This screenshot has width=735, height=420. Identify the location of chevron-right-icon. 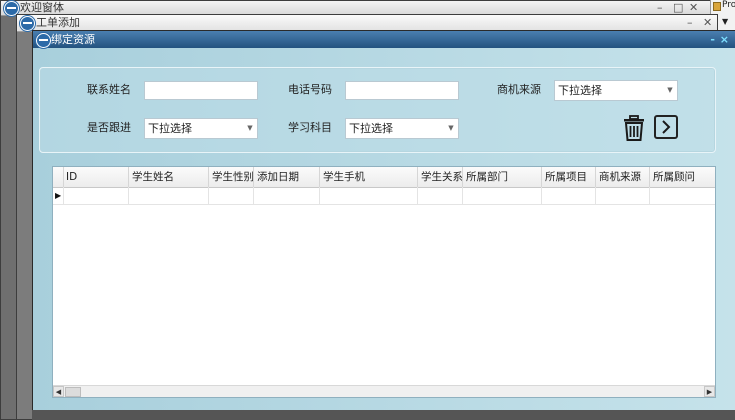
(666, 127).